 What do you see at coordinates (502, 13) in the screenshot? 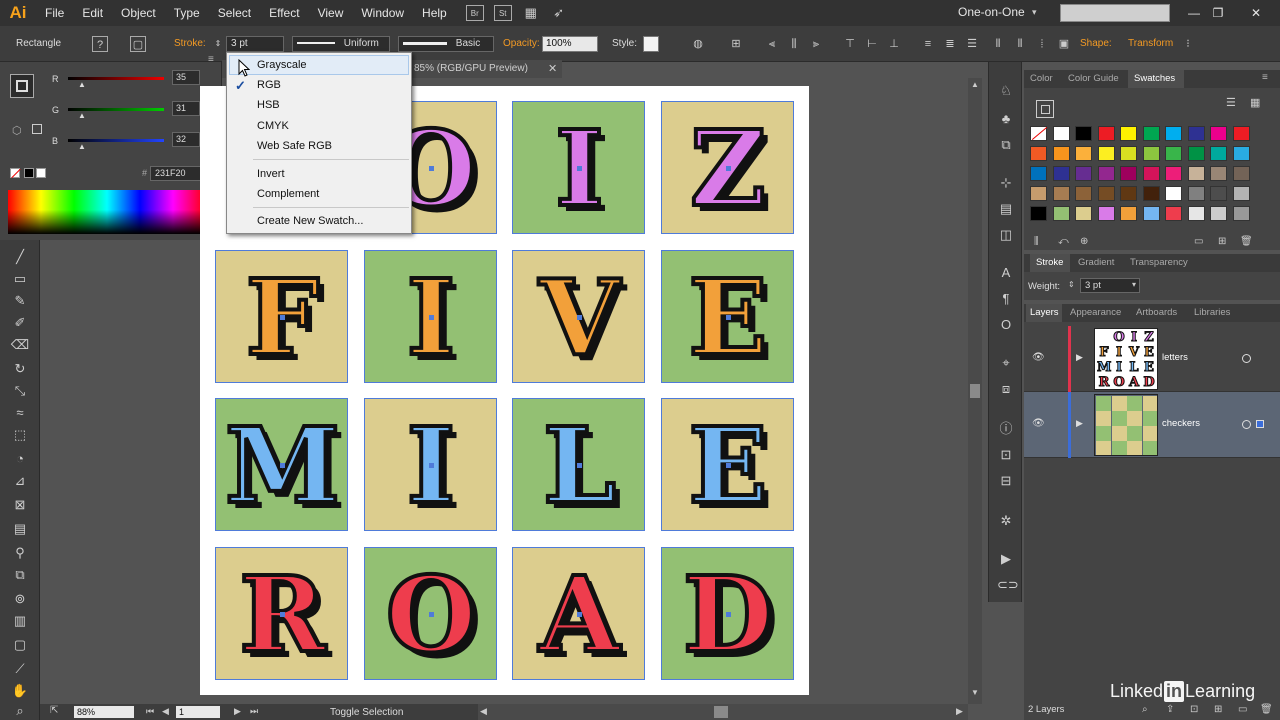
I see `stock-button: St` at bounding box center [502, 13].